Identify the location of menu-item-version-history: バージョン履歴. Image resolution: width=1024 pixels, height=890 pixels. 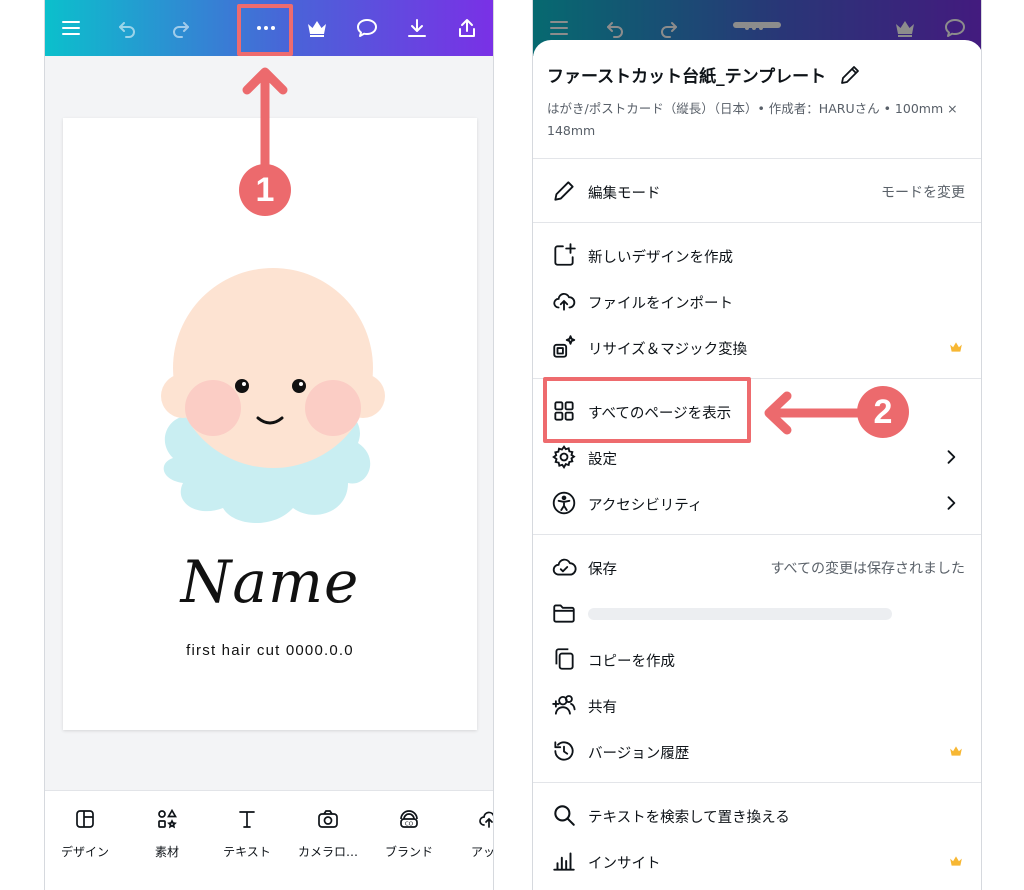
(757, 751).